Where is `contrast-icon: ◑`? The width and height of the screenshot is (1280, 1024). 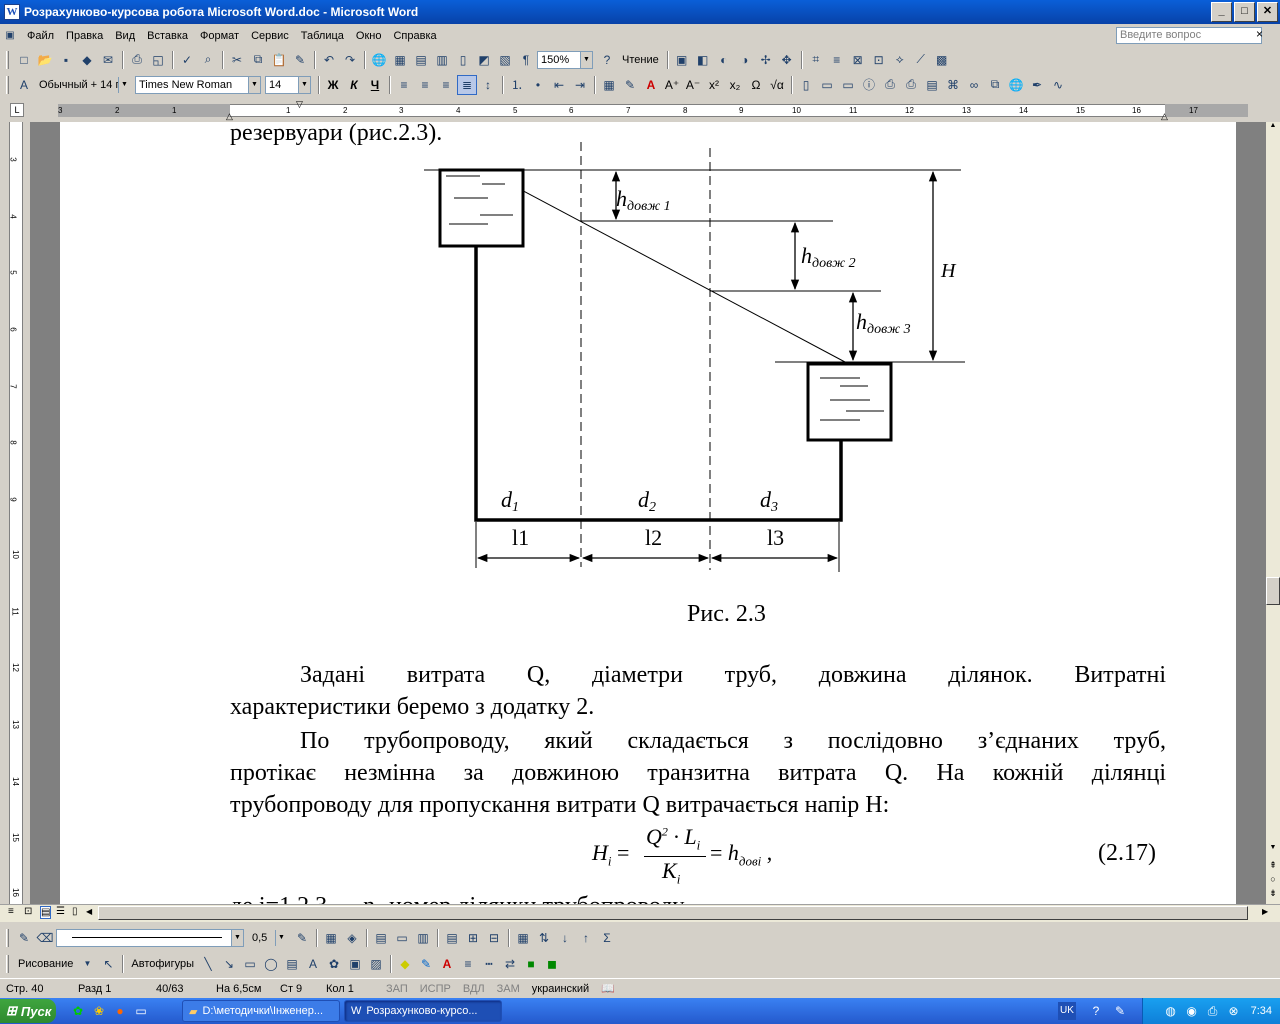 contrast-icon: ◑ is located at coordinates (745, 60).